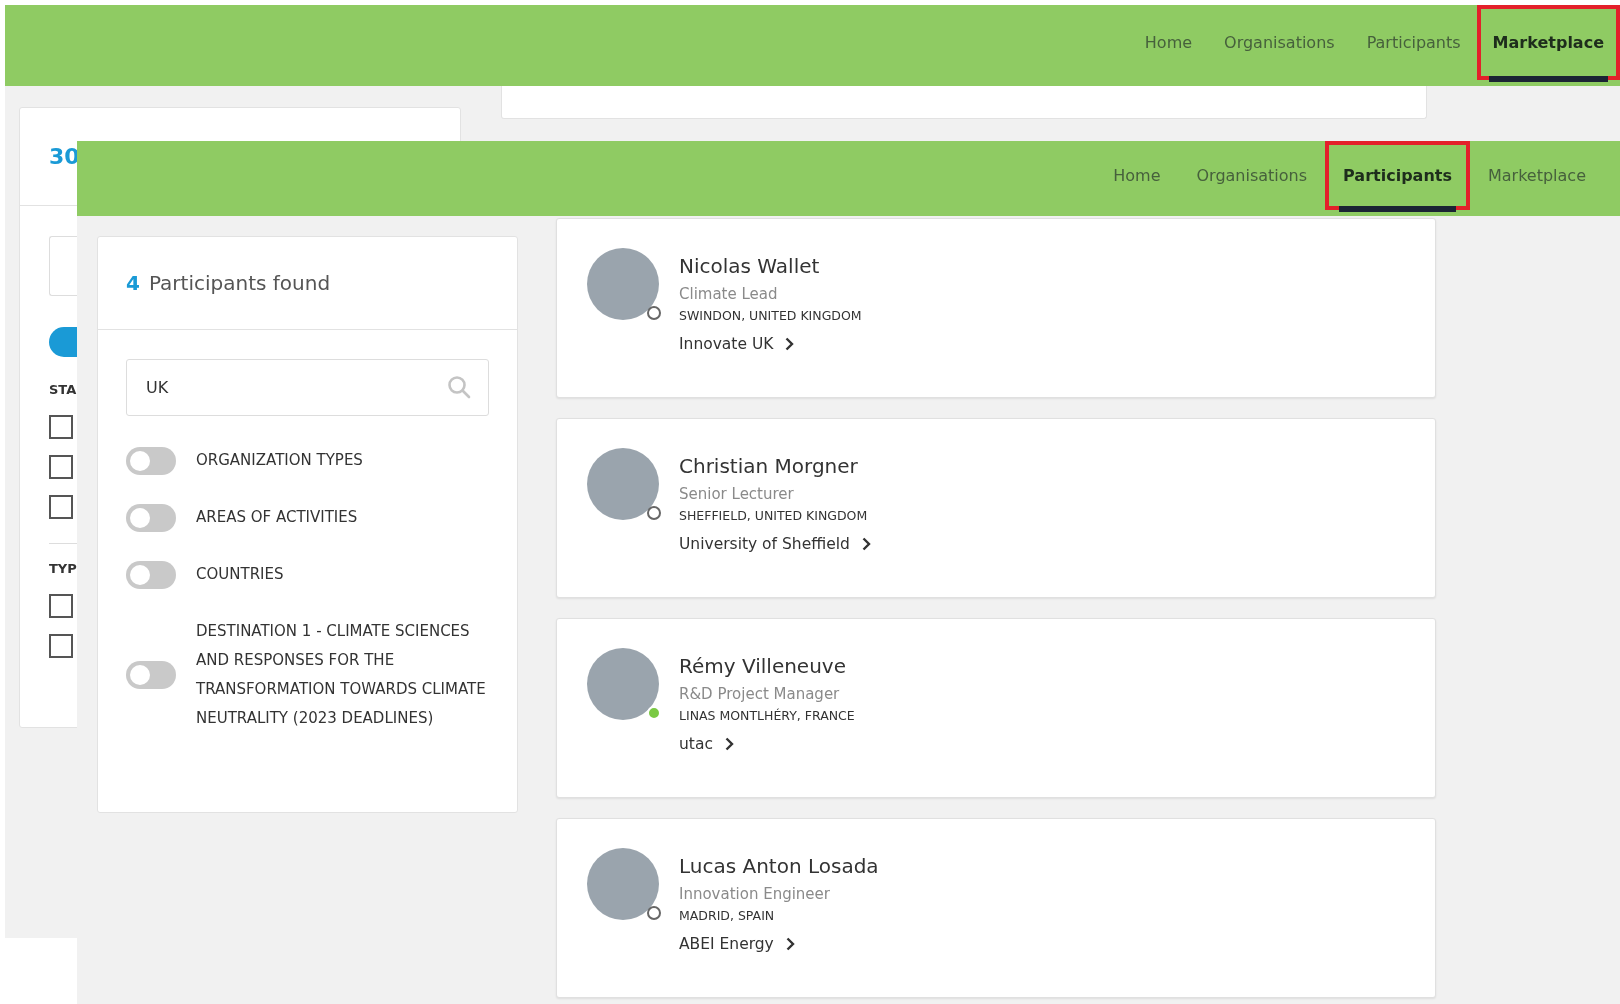  I want to click on job-title: R&D Project Manager, so click(760, 694).